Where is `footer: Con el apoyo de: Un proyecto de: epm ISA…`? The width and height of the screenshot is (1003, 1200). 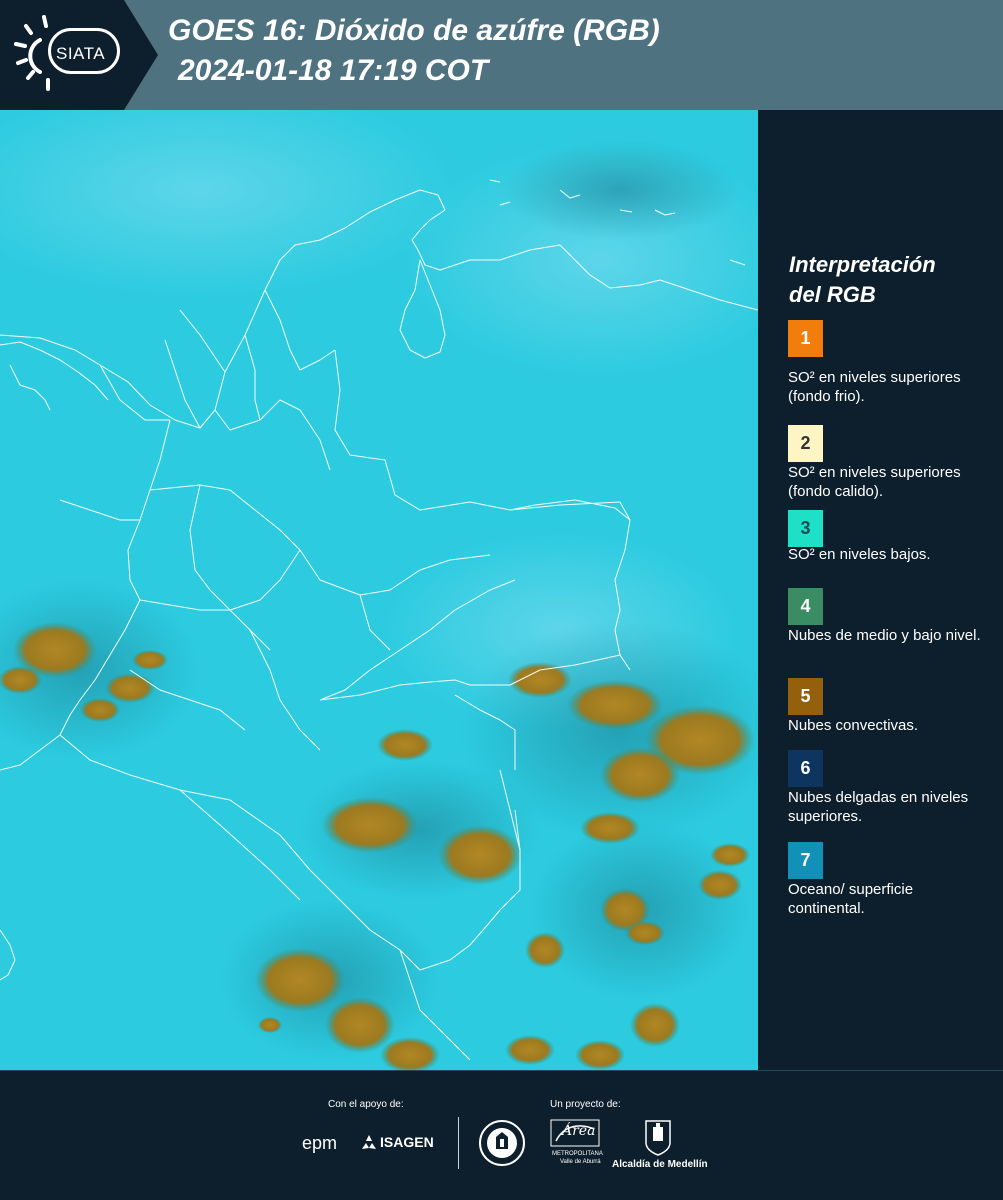 footer: Con el apoyo de: Un proyecto de: epm ISA… is located at coordinates (501, 1135).